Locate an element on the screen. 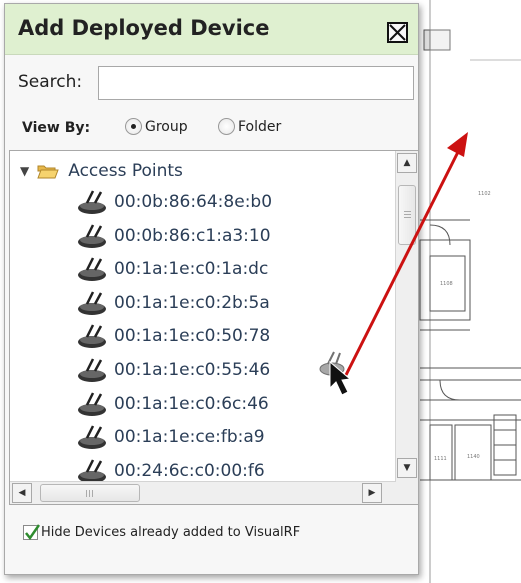 The image size is (521, 583). view-by-group-radio: Group is located at coordinates (156, 126).